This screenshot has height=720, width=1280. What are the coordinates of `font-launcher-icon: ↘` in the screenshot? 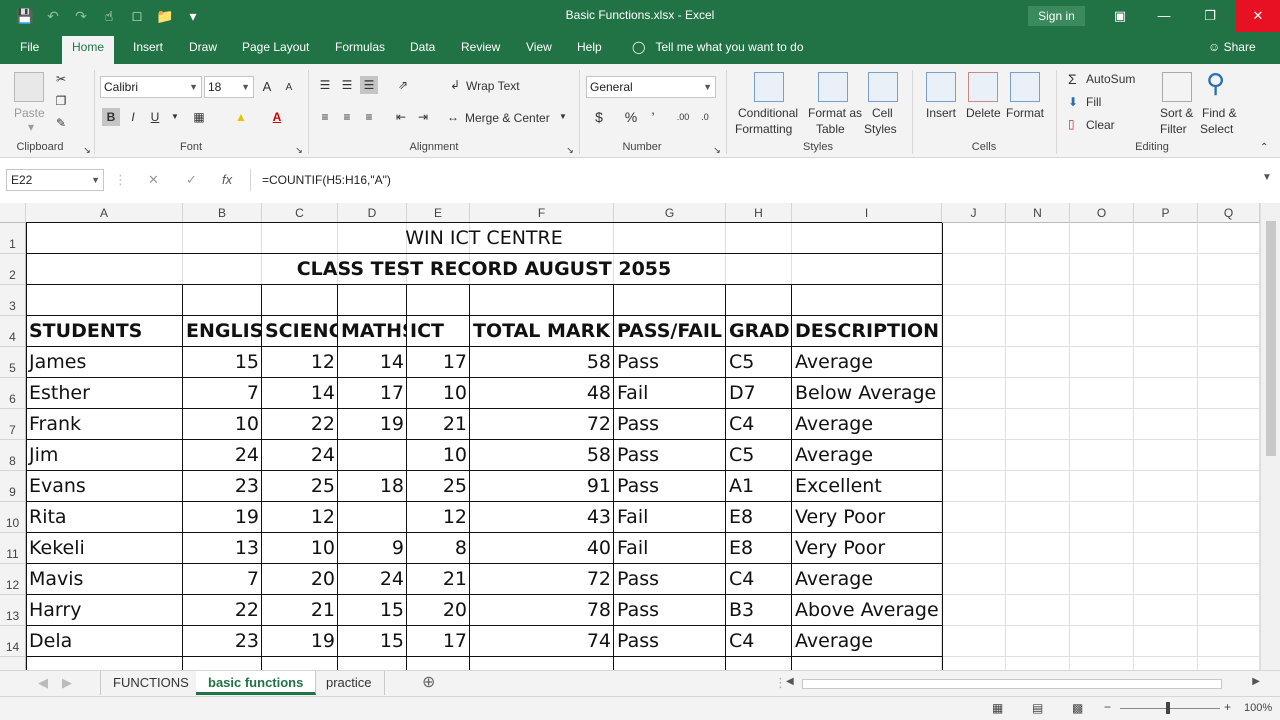 It's located at (299, 150).